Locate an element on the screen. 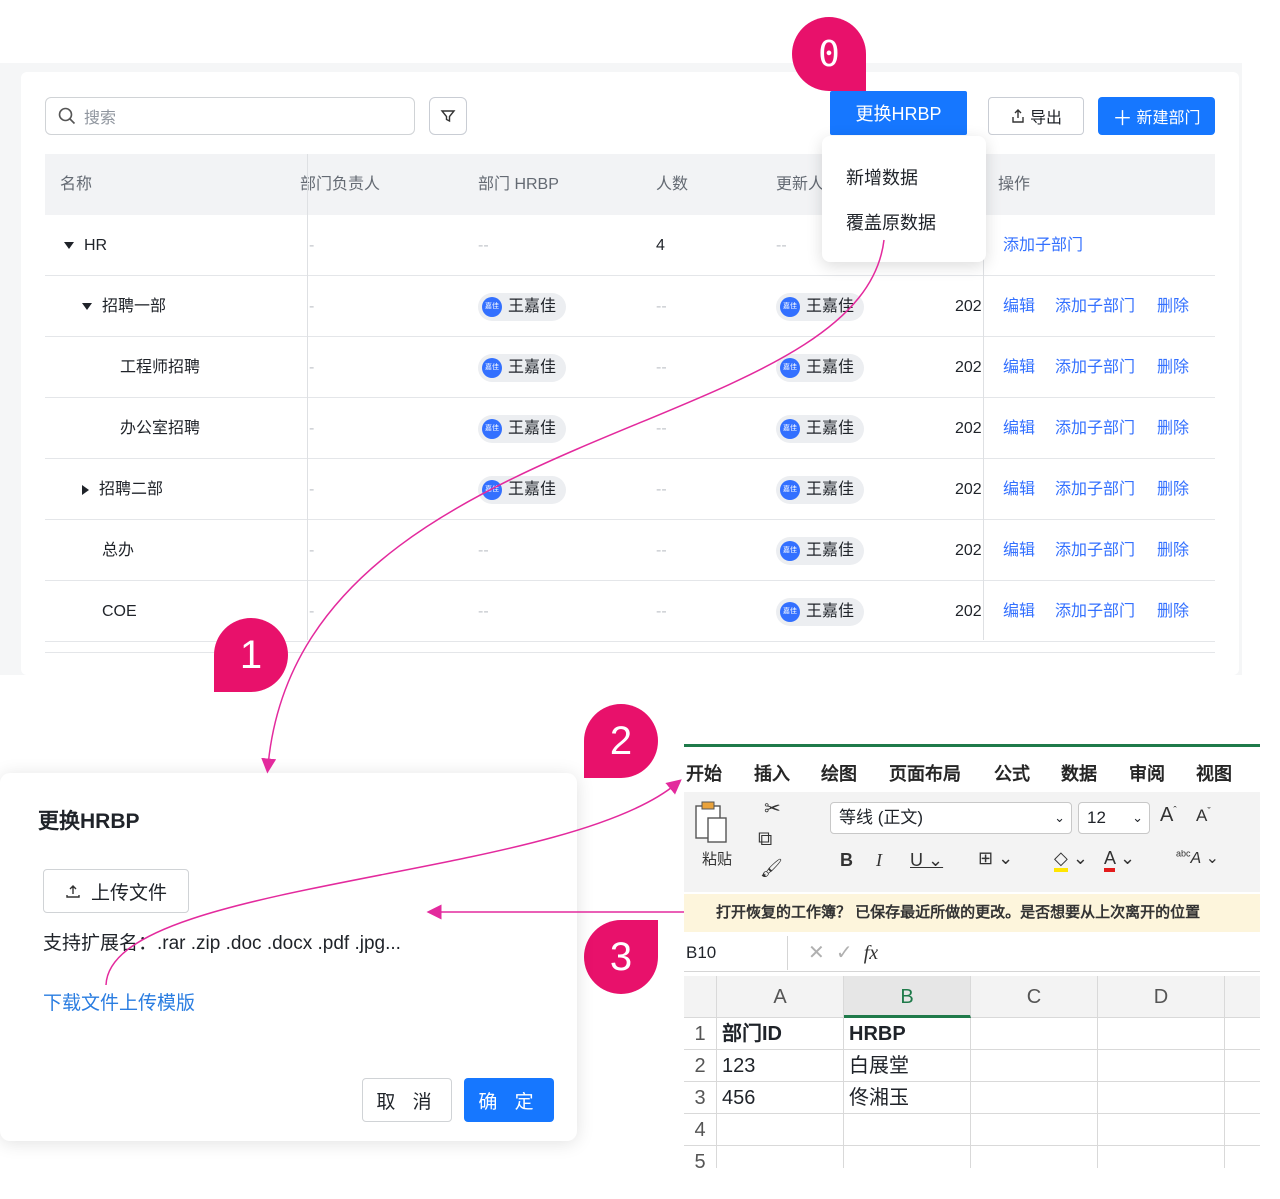 This screenshot has height=1199, width=1280. ribbon-tab-home: 开始 is located at coordinates (704, 778).